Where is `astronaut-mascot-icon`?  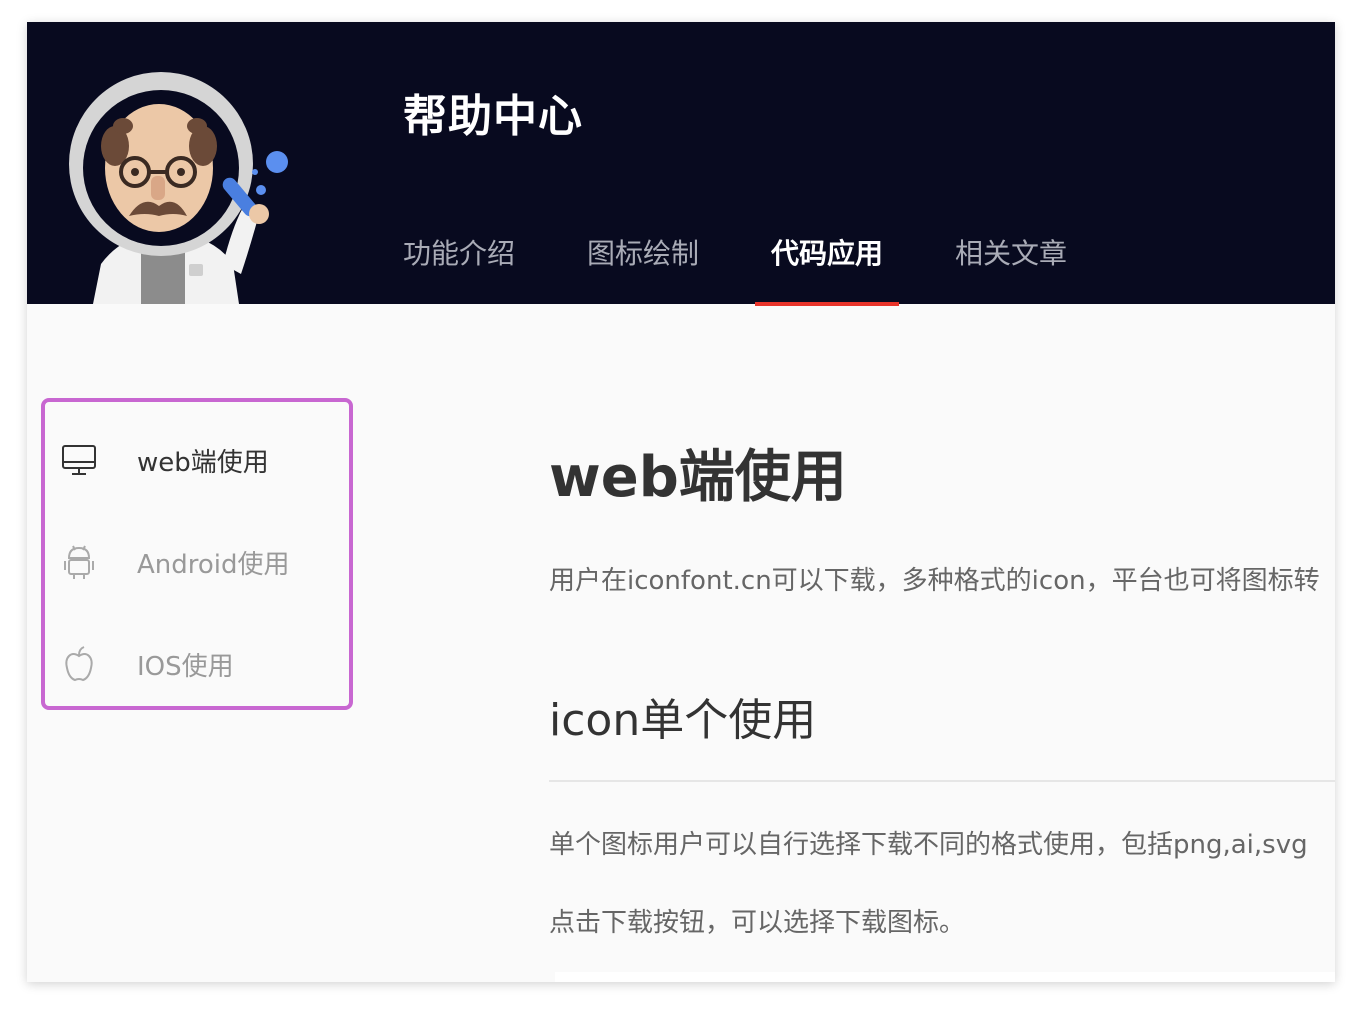
astronaut-mascot-icon is located at coordinates (178, 188).